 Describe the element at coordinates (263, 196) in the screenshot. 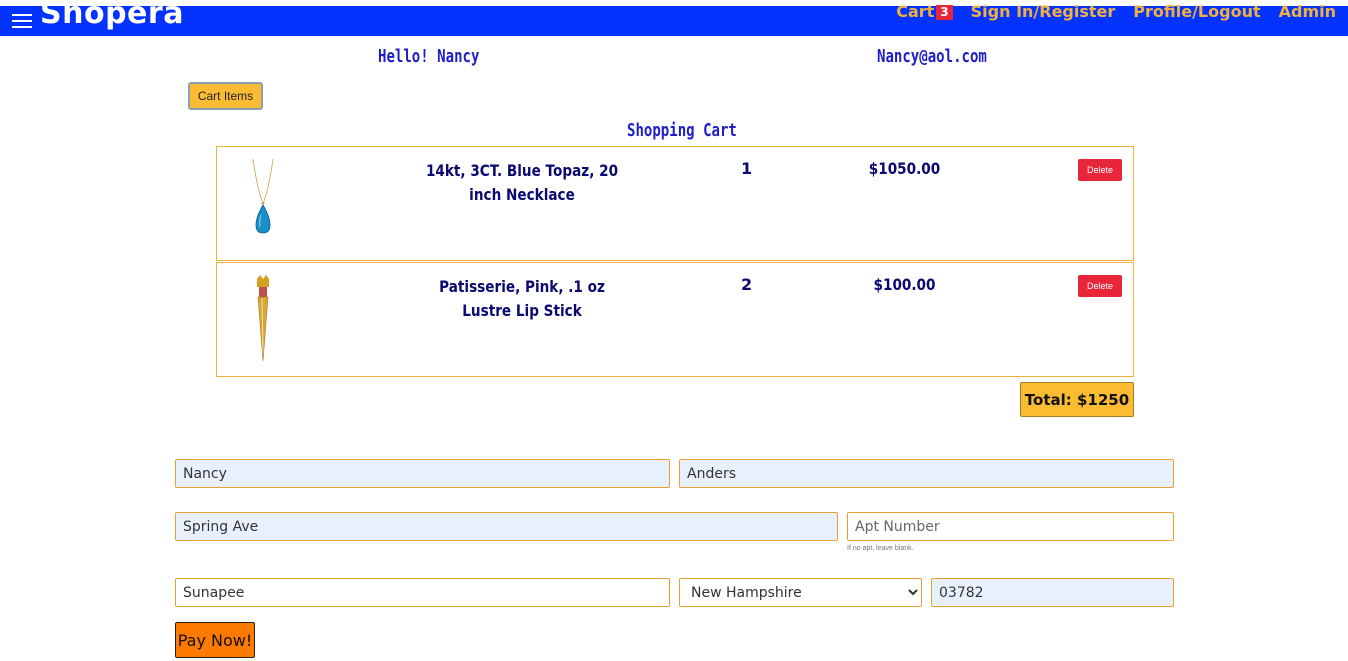

I see `necklace-image` at that location.